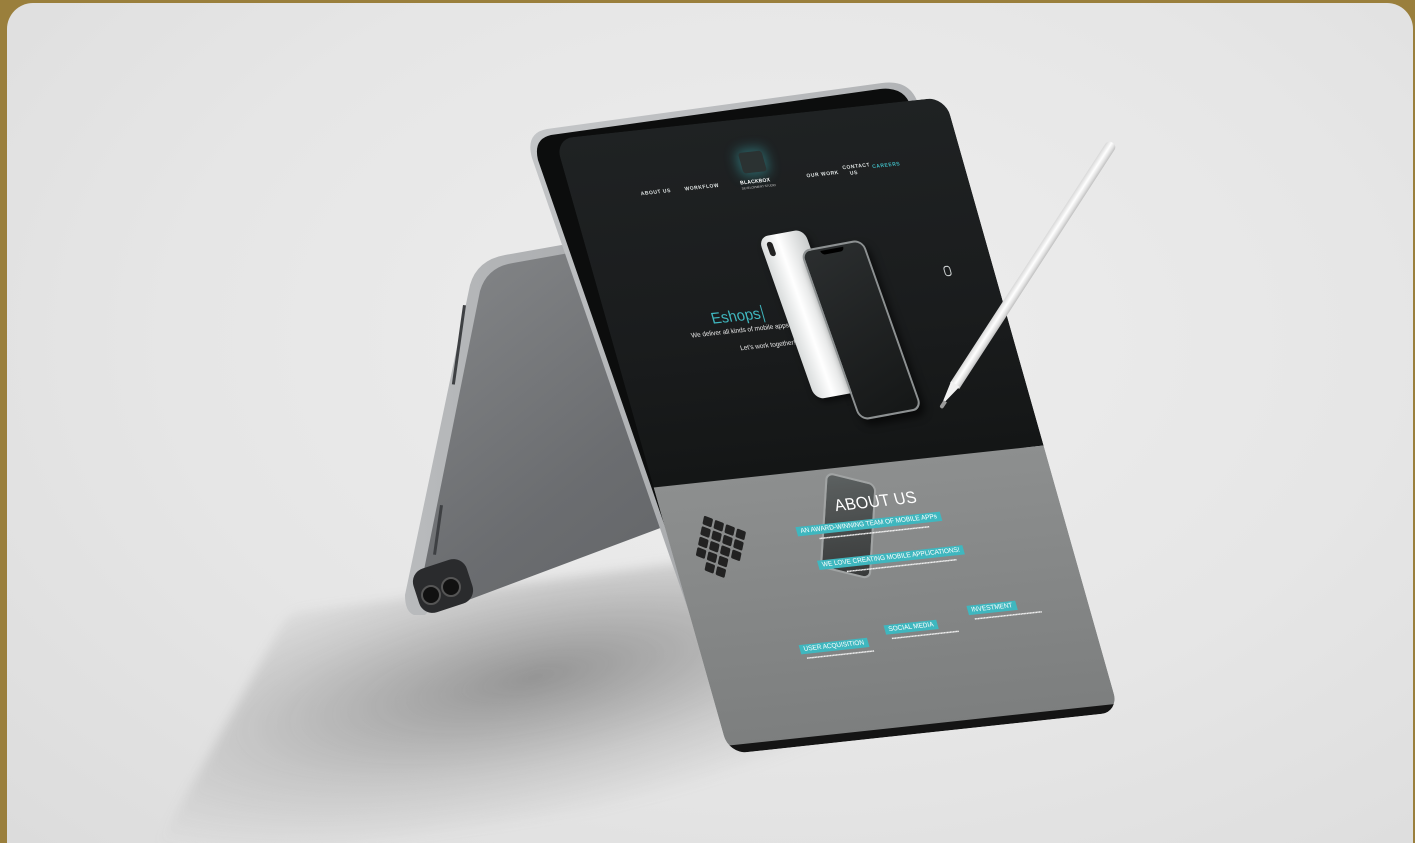 The height and width of the screenshot is (843, 1415). I want to click on nav-careers: CAREERS, so click(887, 165).